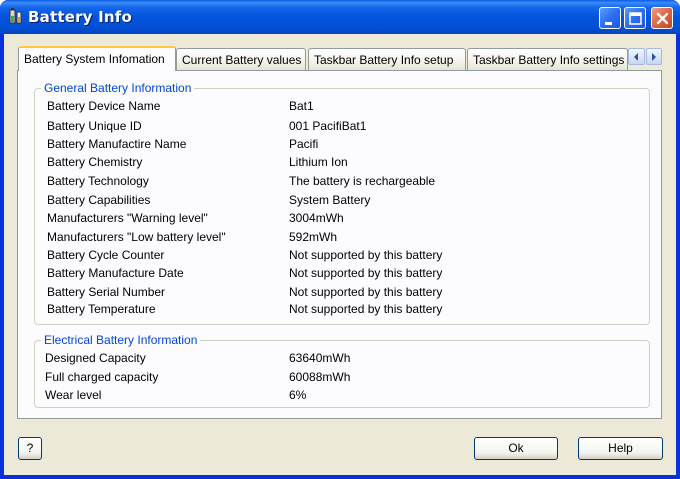 The height and width of the screenshot is (479, 680). I want to click on title-bar: Battery Info, so click(340, 17).